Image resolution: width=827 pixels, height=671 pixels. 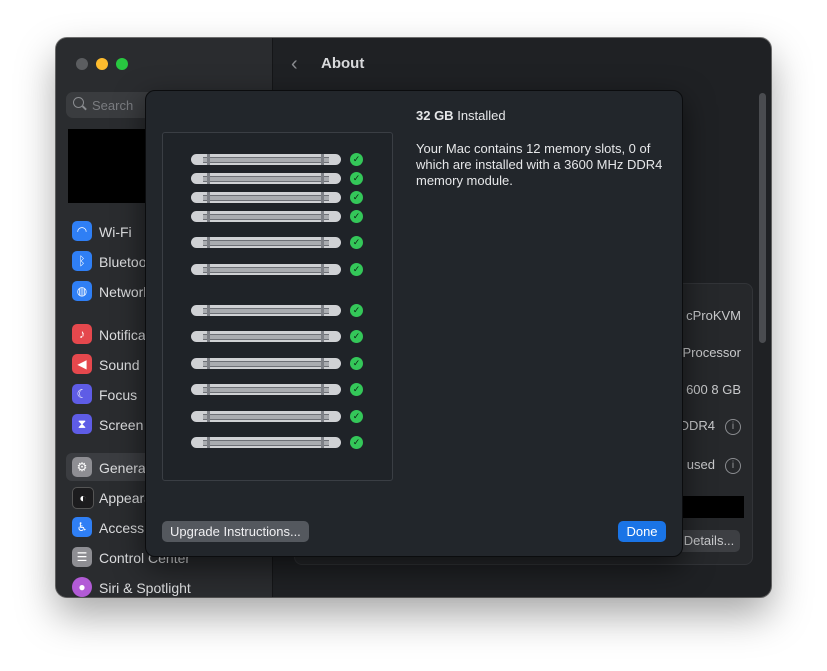 I want to click on control-center-icon: ☰, so click(x=82, y=557).